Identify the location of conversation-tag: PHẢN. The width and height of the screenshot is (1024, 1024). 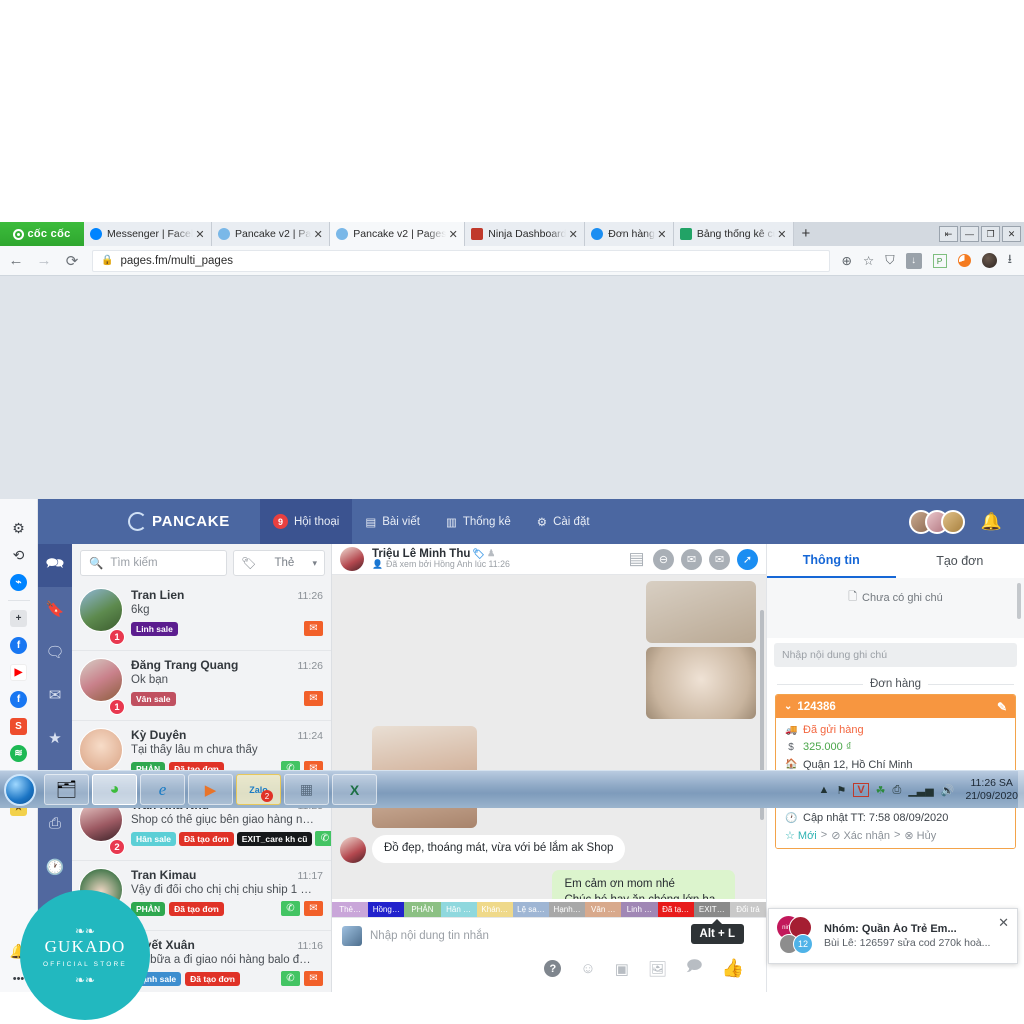
(148, 908).